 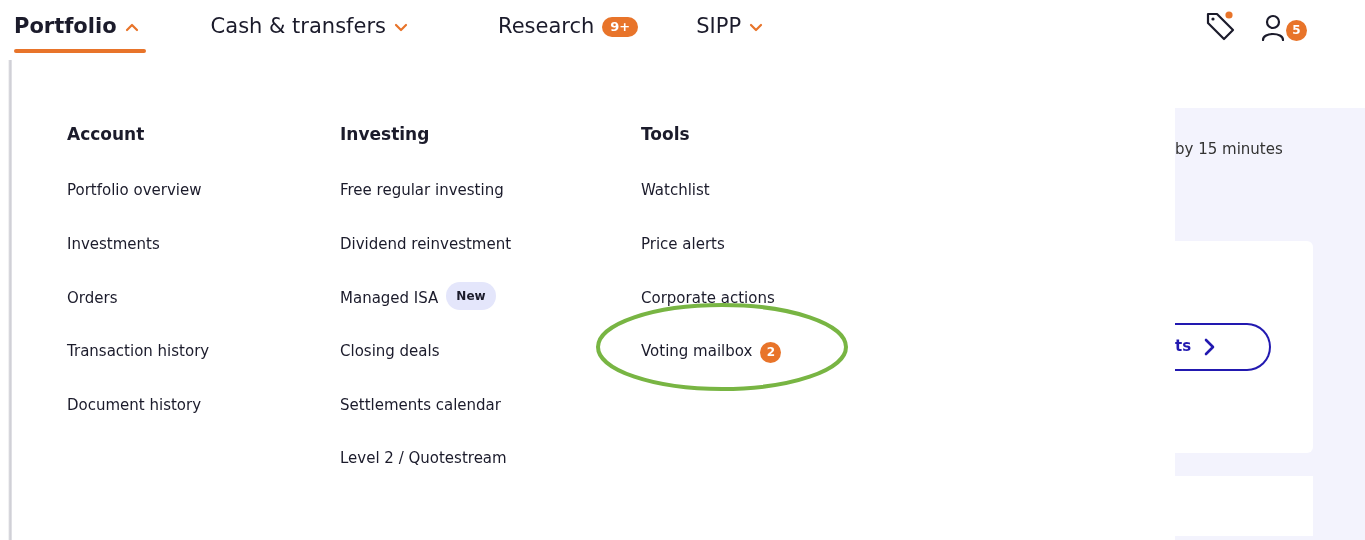 I want to click on menu-heading: Account, so click(x=106, y=134).